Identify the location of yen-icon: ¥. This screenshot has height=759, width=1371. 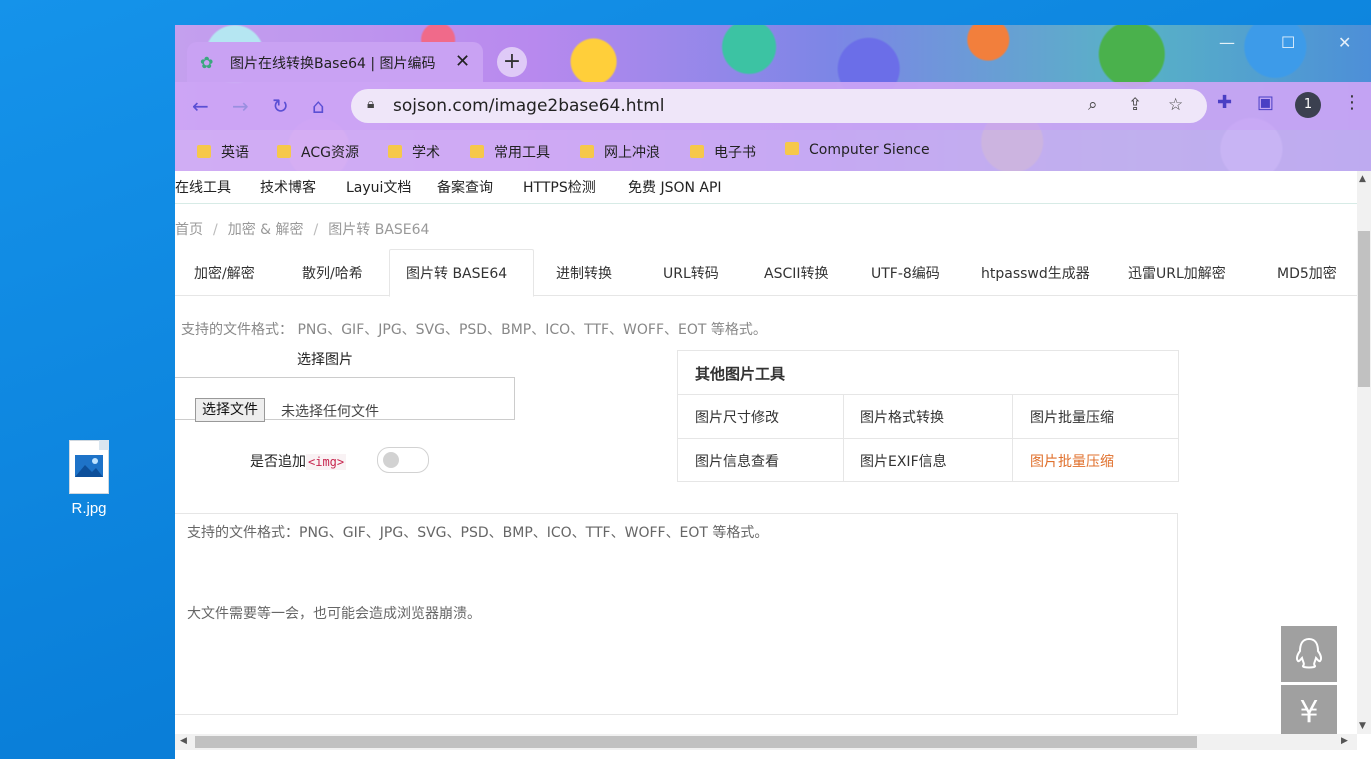
(1309, 712).